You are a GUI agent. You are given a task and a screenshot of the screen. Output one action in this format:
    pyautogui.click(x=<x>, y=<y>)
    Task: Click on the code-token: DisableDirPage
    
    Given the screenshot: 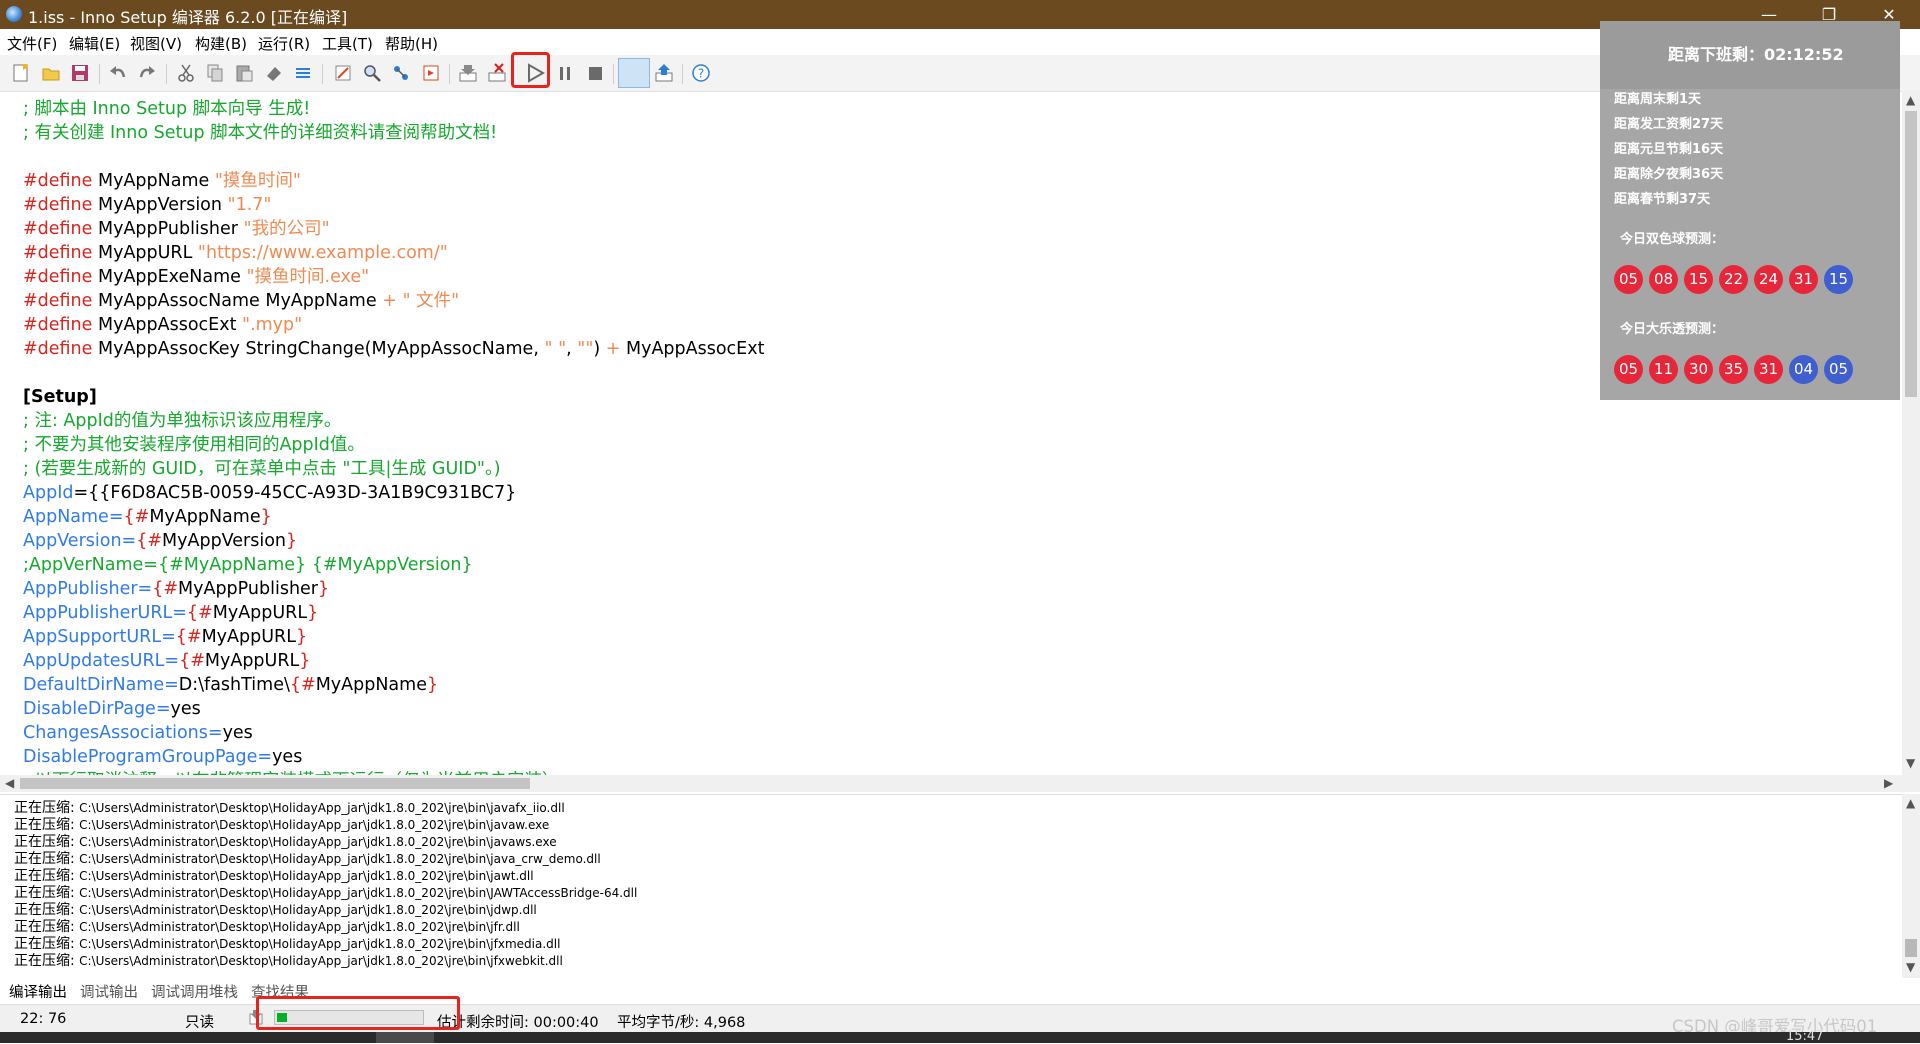 What is the action you would take?
    pyautogui.click(x=89, y=709)
    